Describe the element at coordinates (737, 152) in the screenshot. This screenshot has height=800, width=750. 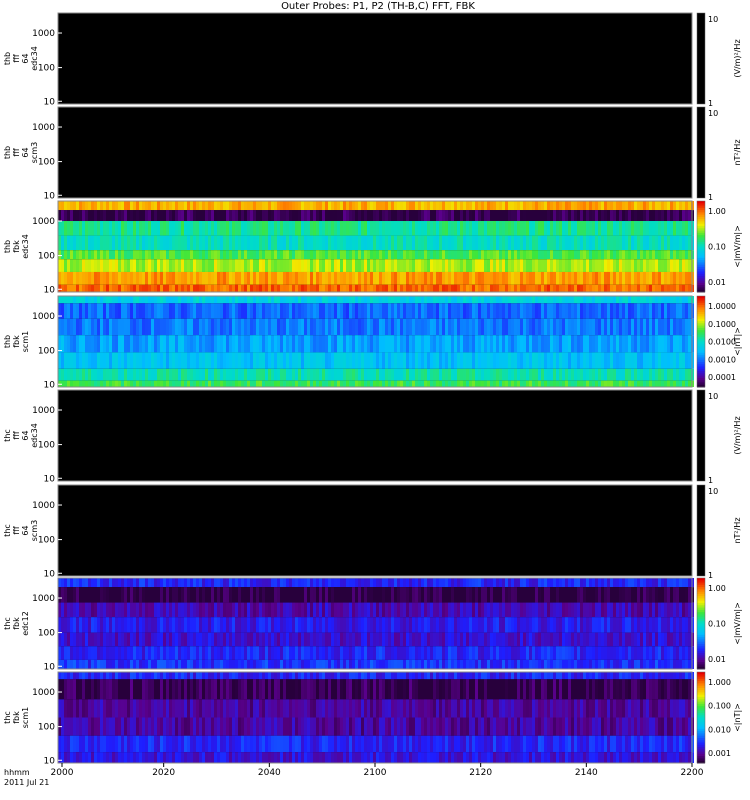
I see `colorbar-label: nT²/Hz` at that location.